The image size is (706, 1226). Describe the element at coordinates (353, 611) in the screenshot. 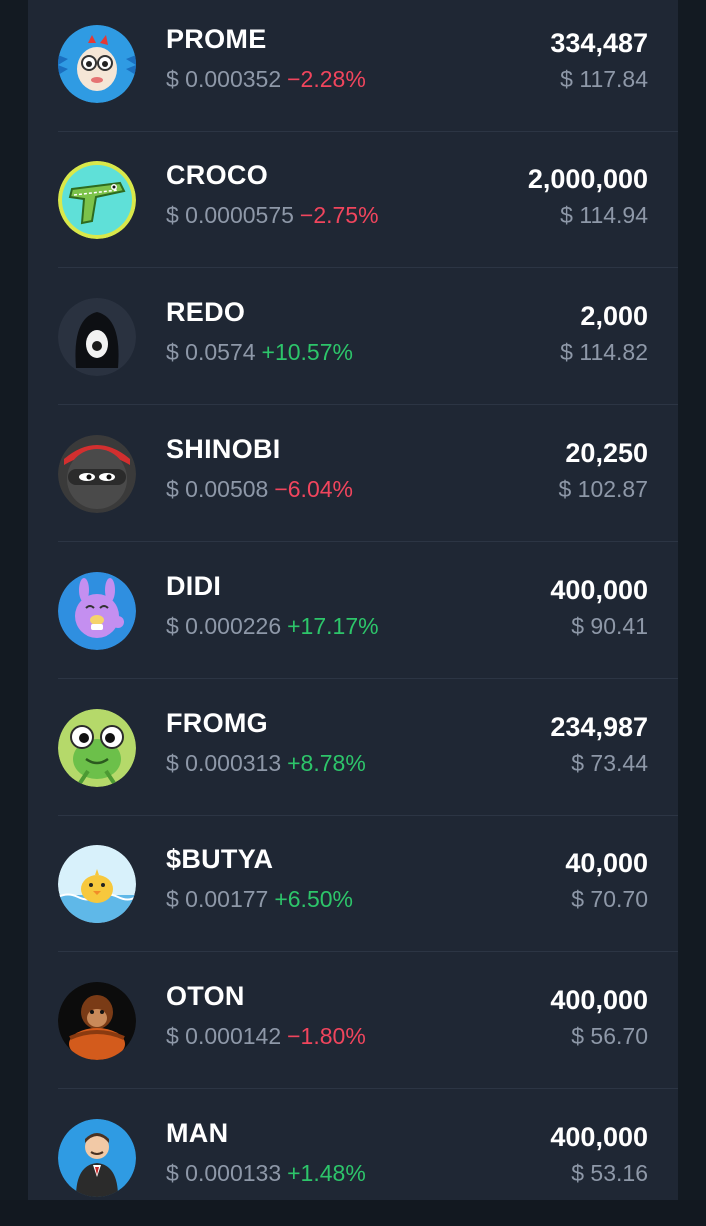

I see `token-row-didi: DIDI $ 0.000226 +17.17% 400,000 $ 90.41` at that location.